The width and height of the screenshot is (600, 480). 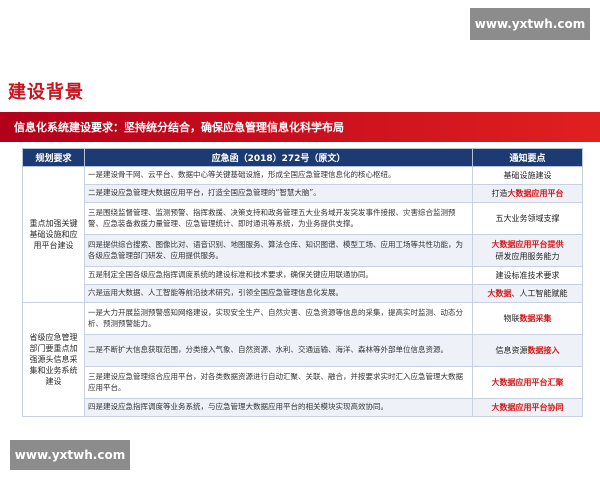 I want to click on key-point-suffix: 、人工智能赋能, so click(x=539, y=293).